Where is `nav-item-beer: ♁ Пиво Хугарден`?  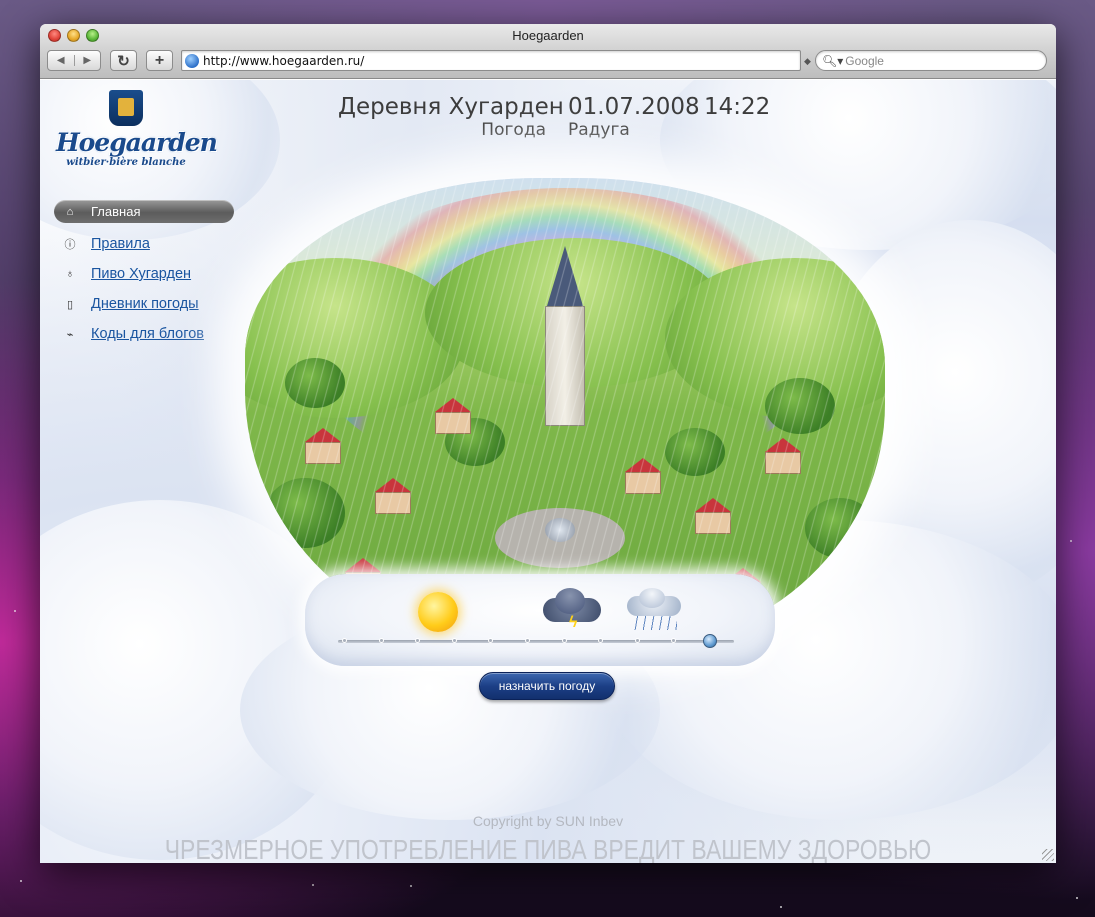
nav-item-beer: ♁ Пиво Хугарден is located at coordinates (144, 274).